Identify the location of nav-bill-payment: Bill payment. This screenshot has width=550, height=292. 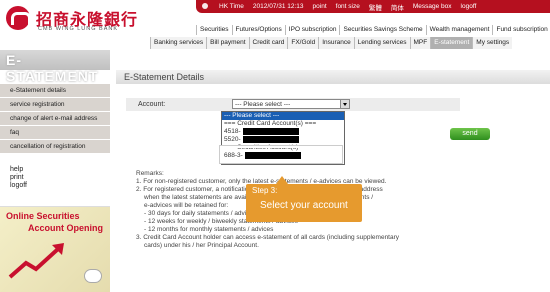
(227, 43).